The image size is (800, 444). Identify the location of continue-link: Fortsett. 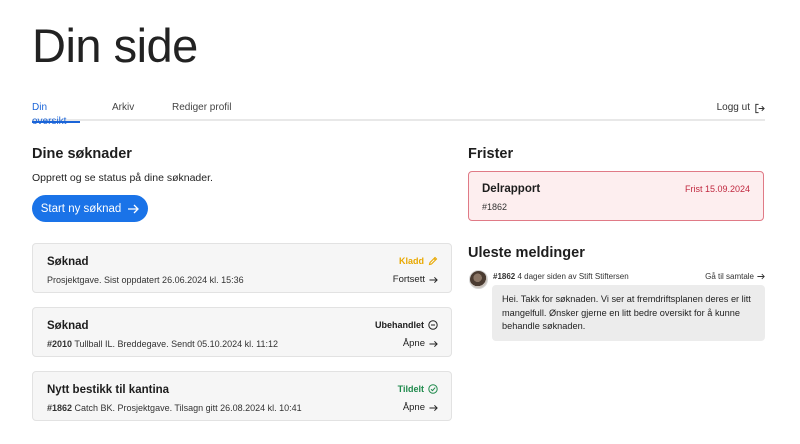
(415, 279).